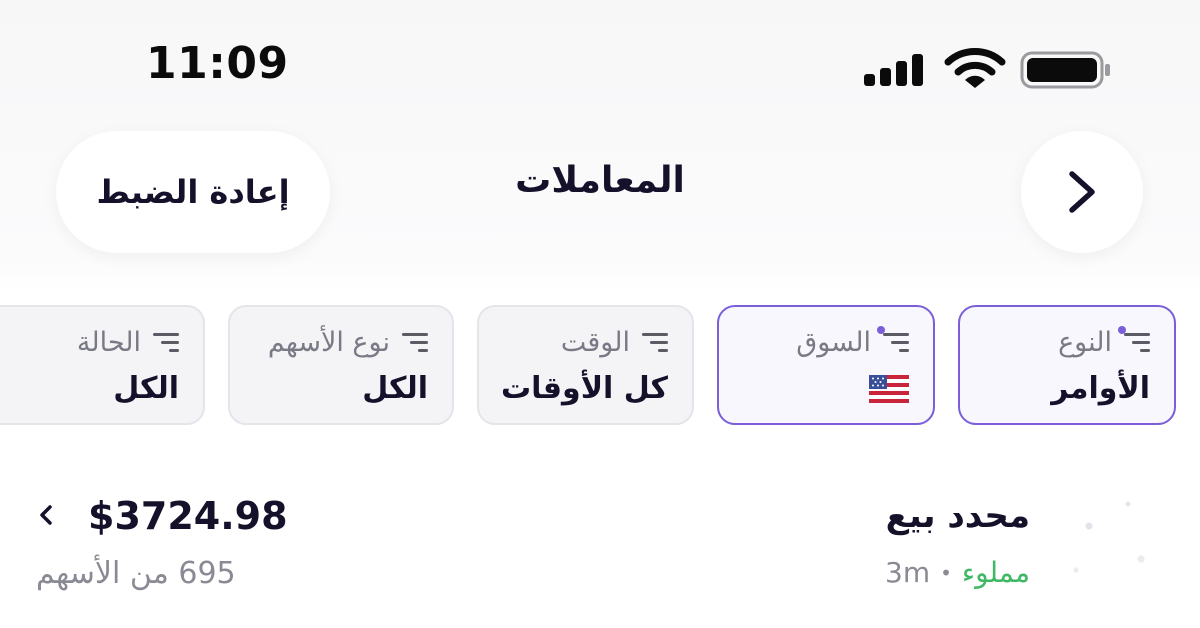 This screenshot has height=628, width=1200. I want to click on filter-chip-label: الوقت, so click(595, 342).